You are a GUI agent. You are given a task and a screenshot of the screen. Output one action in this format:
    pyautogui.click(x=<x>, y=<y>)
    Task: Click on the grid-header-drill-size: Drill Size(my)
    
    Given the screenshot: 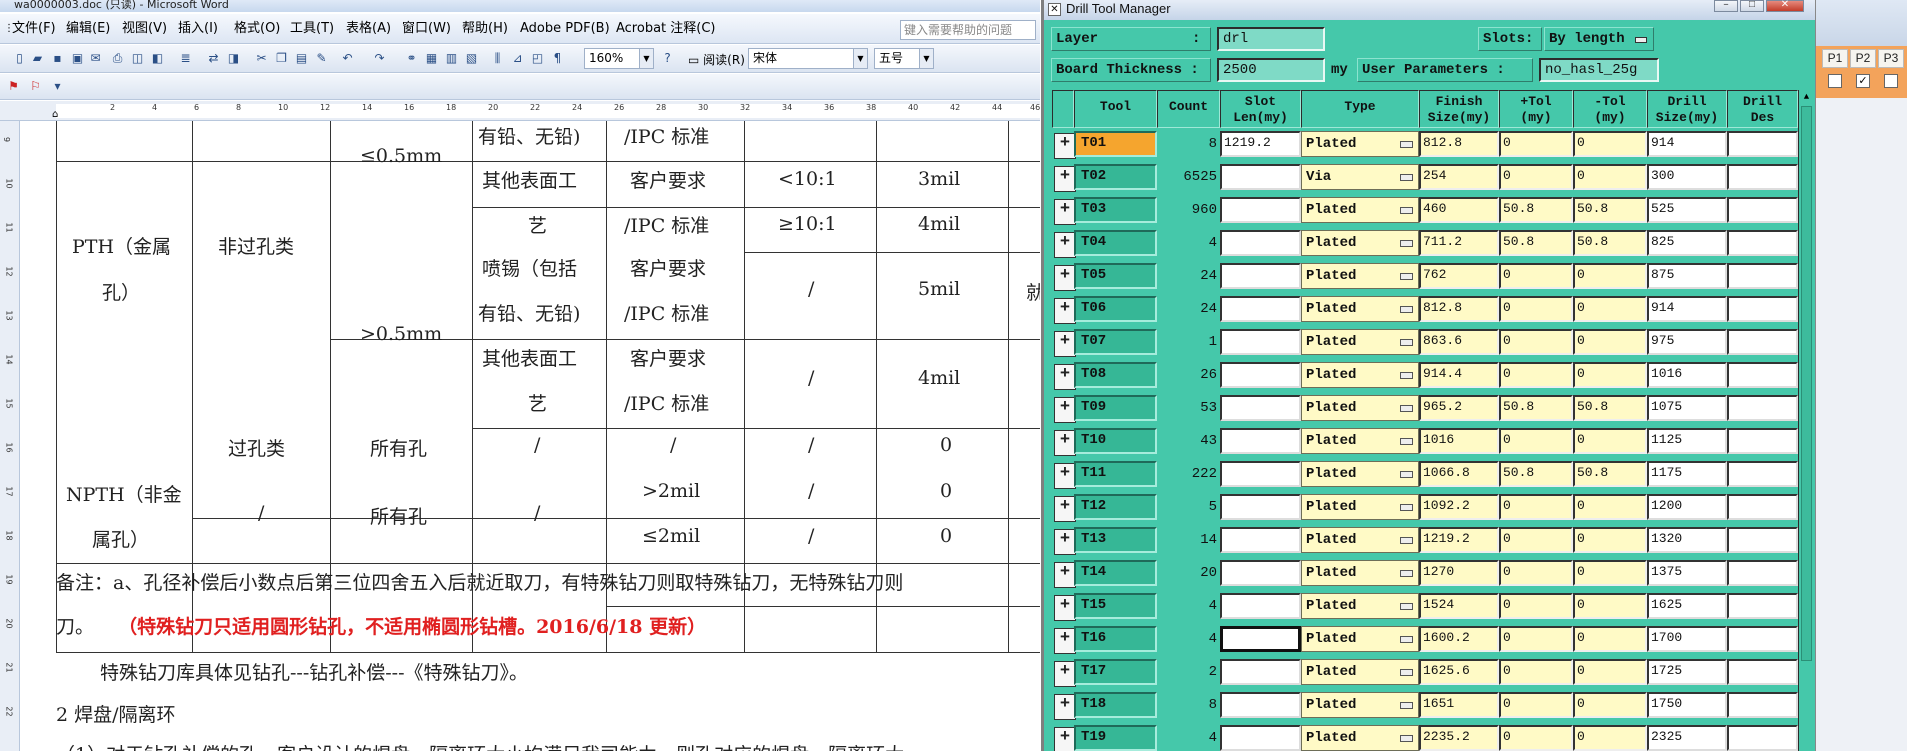 What is the action you would take?
    pyautogui.click(x=1687, y=109)
    